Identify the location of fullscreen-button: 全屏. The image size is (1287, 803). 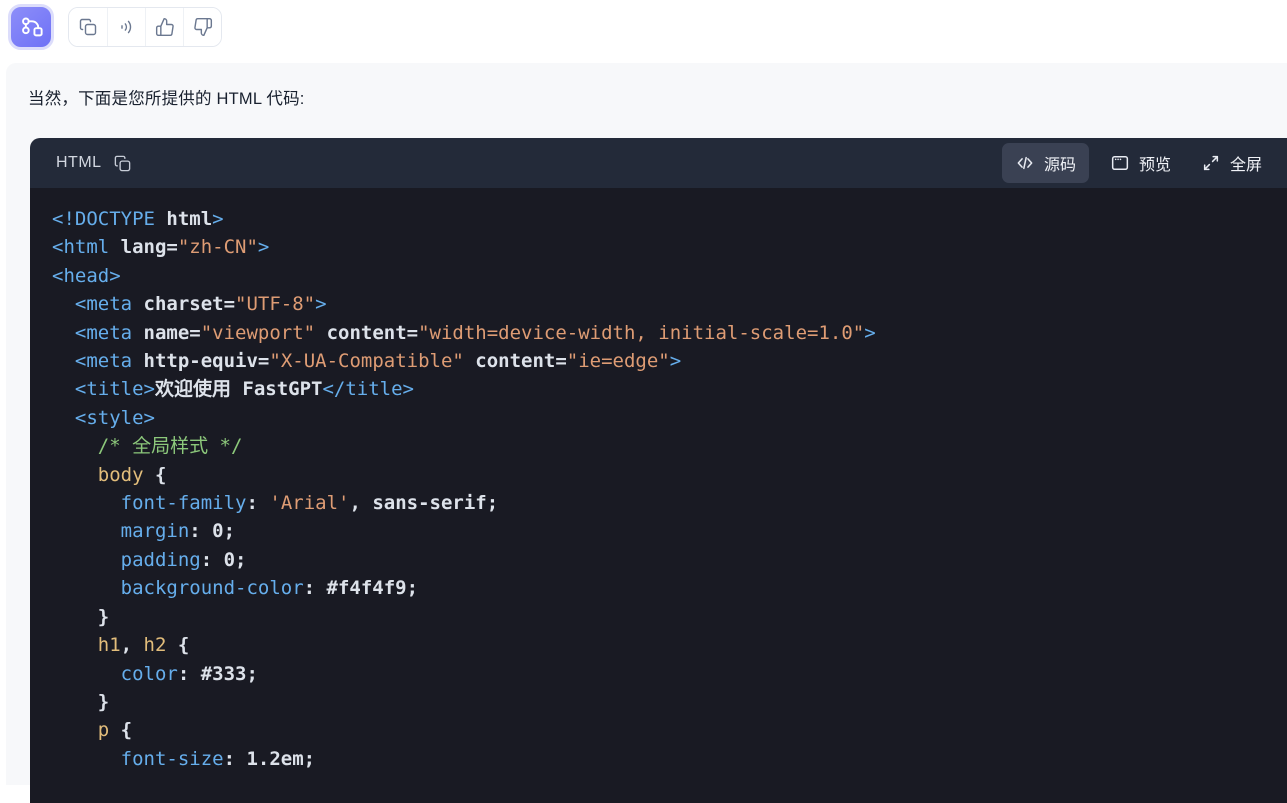
(1231, 163).